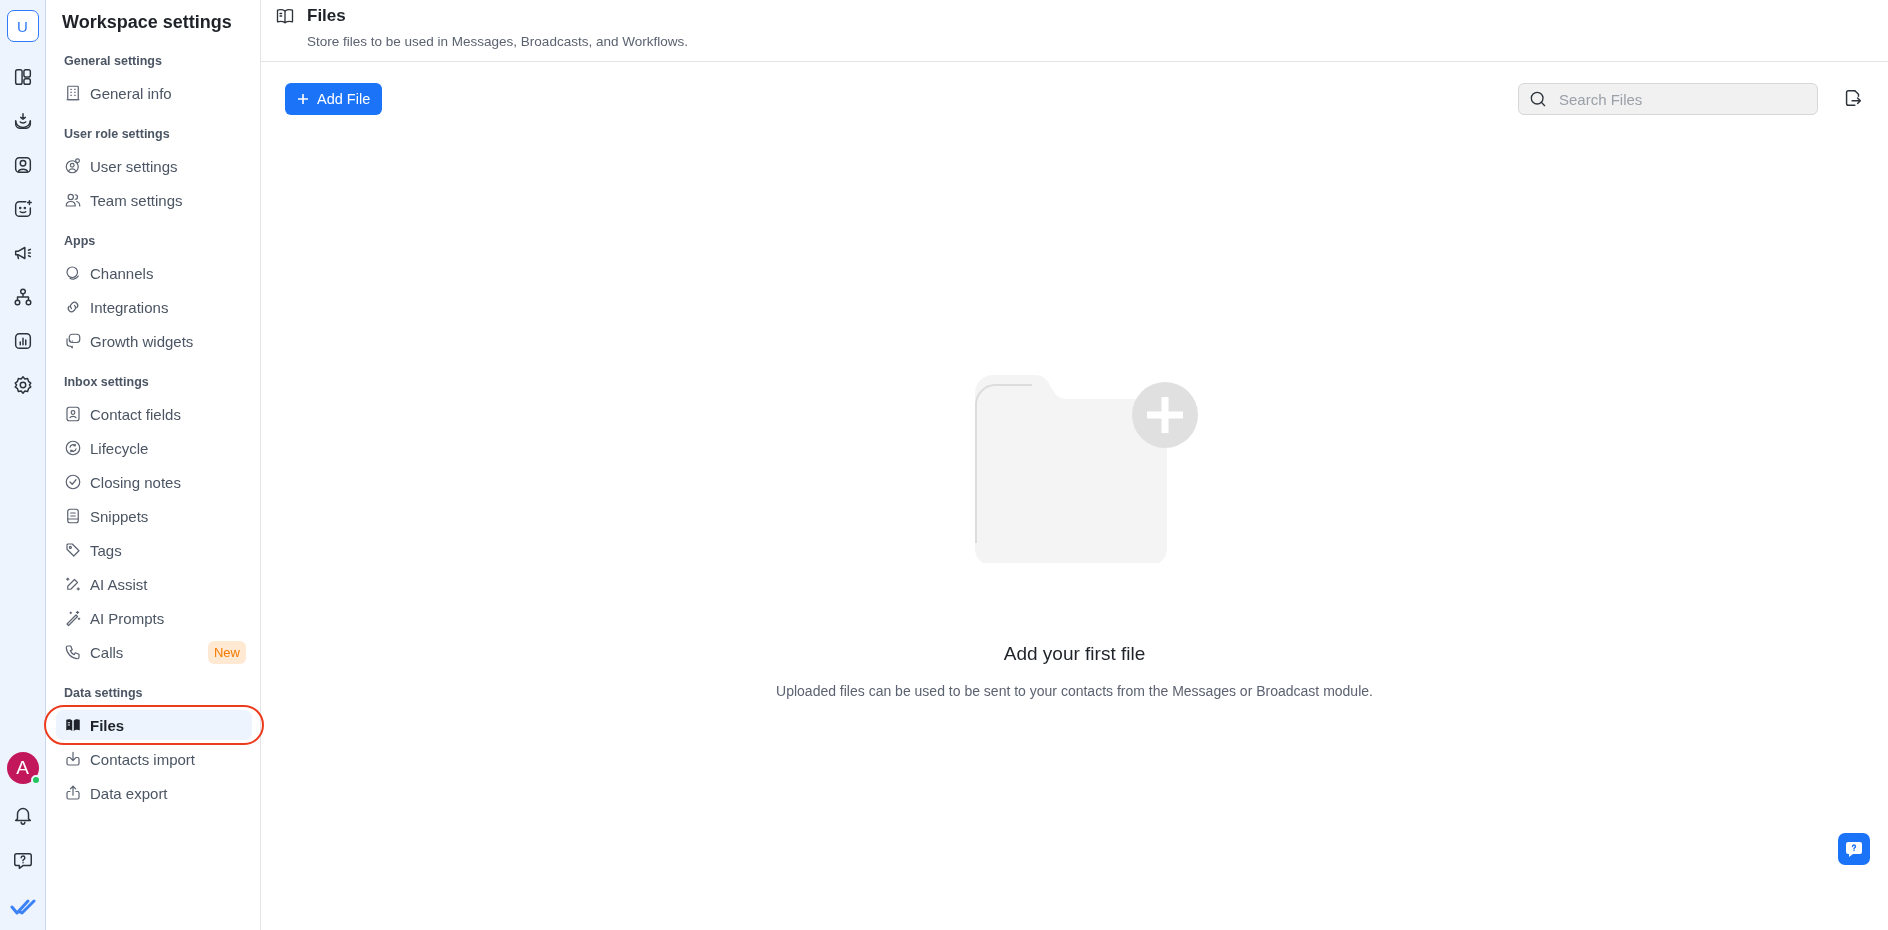 This screenshot has height=930, width=1888. I want to click on search-field: Search Files, so click(1668, 99).